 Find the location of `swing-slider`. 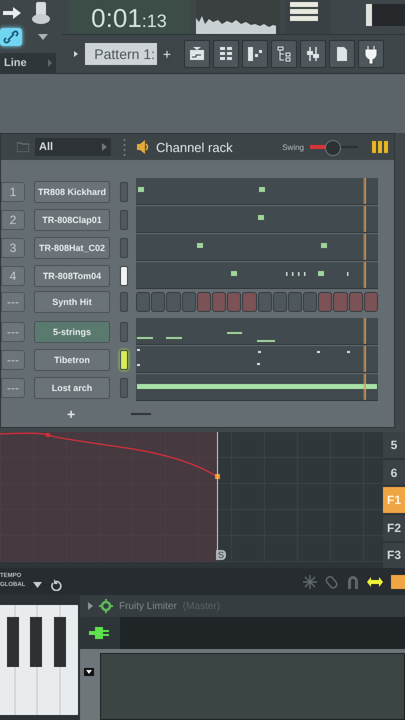

swing-slider is located at coordinates (334, 147).